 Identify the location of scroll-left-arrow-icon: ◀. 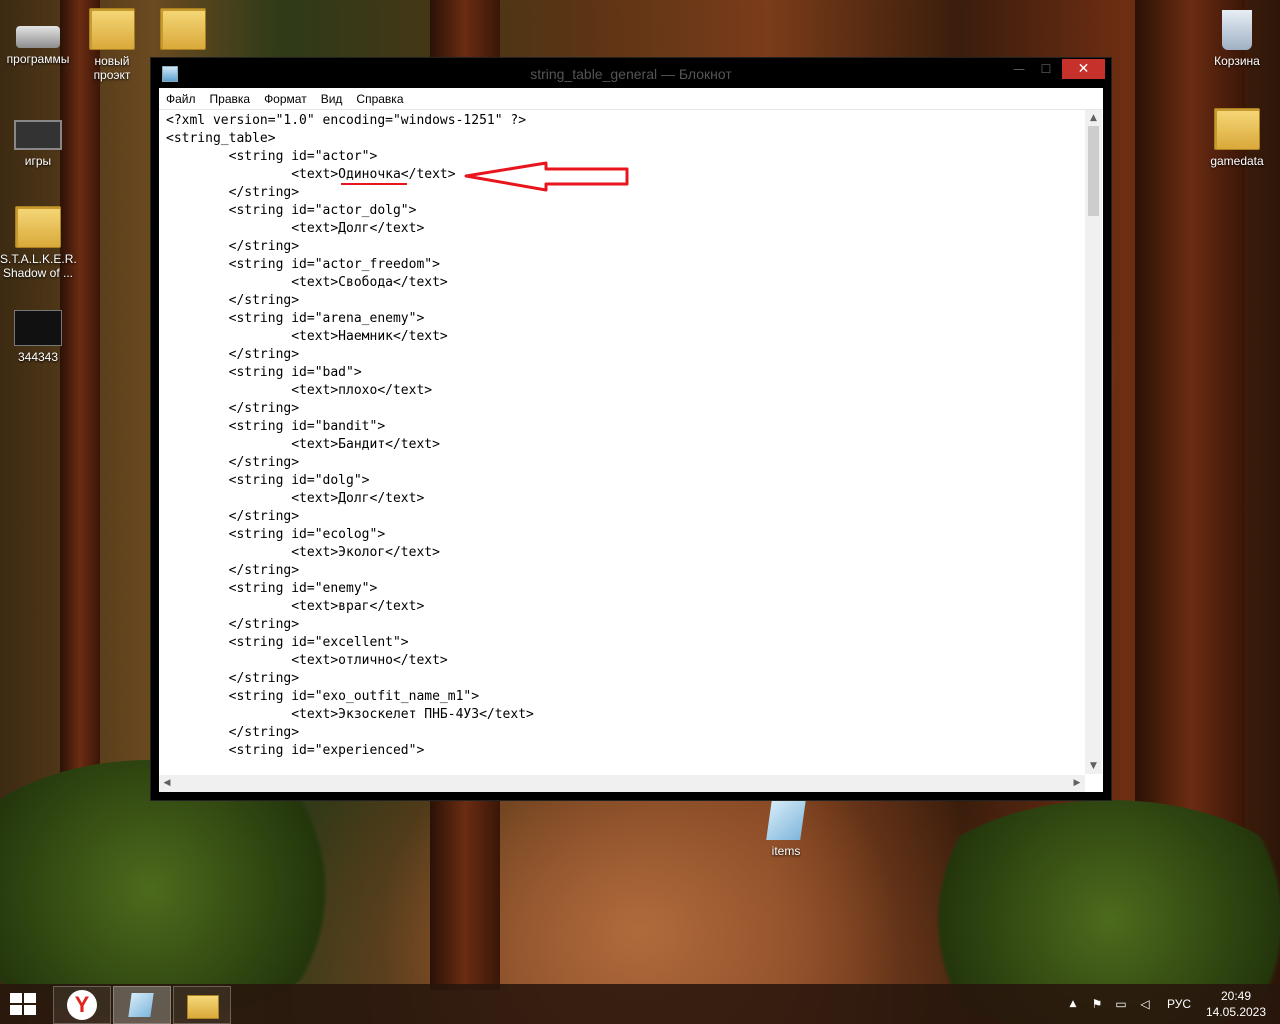
(167, 783).